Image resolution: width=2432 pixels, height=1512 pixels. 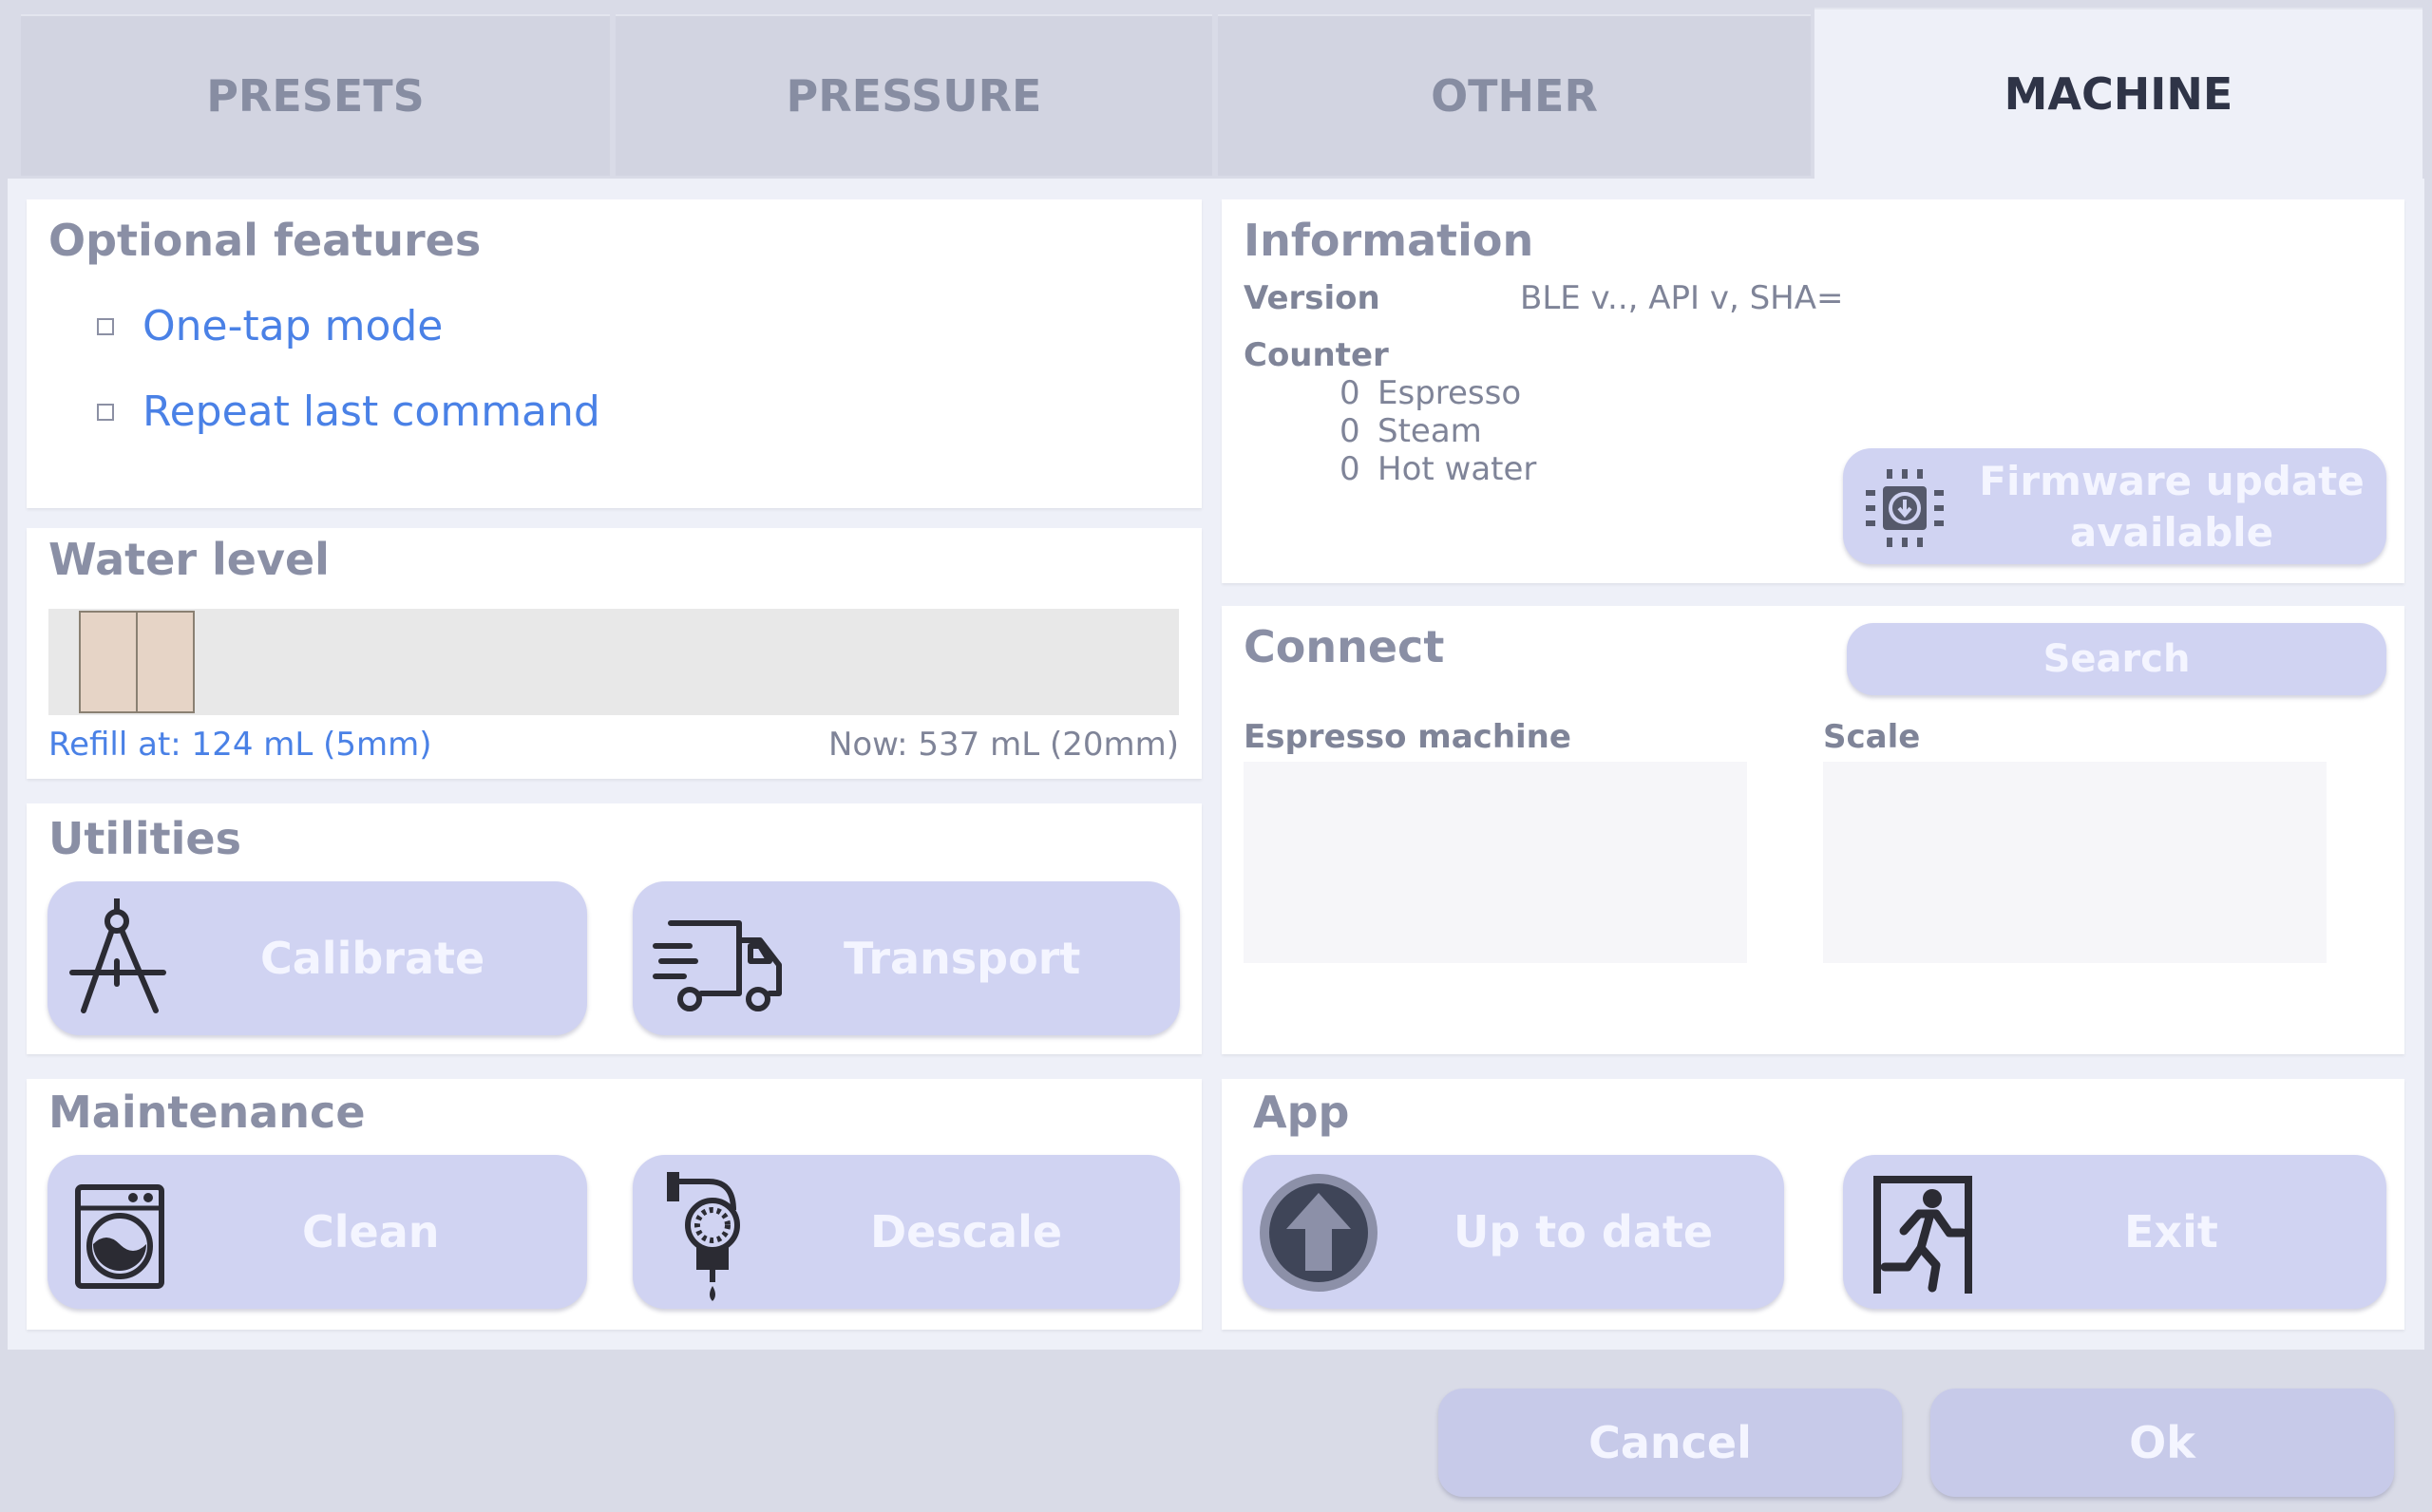 What do you see at coordinates (2114, 1232) in the screenshot?
I see `exit-button: Exit` at bounding box center [2114, 1232].